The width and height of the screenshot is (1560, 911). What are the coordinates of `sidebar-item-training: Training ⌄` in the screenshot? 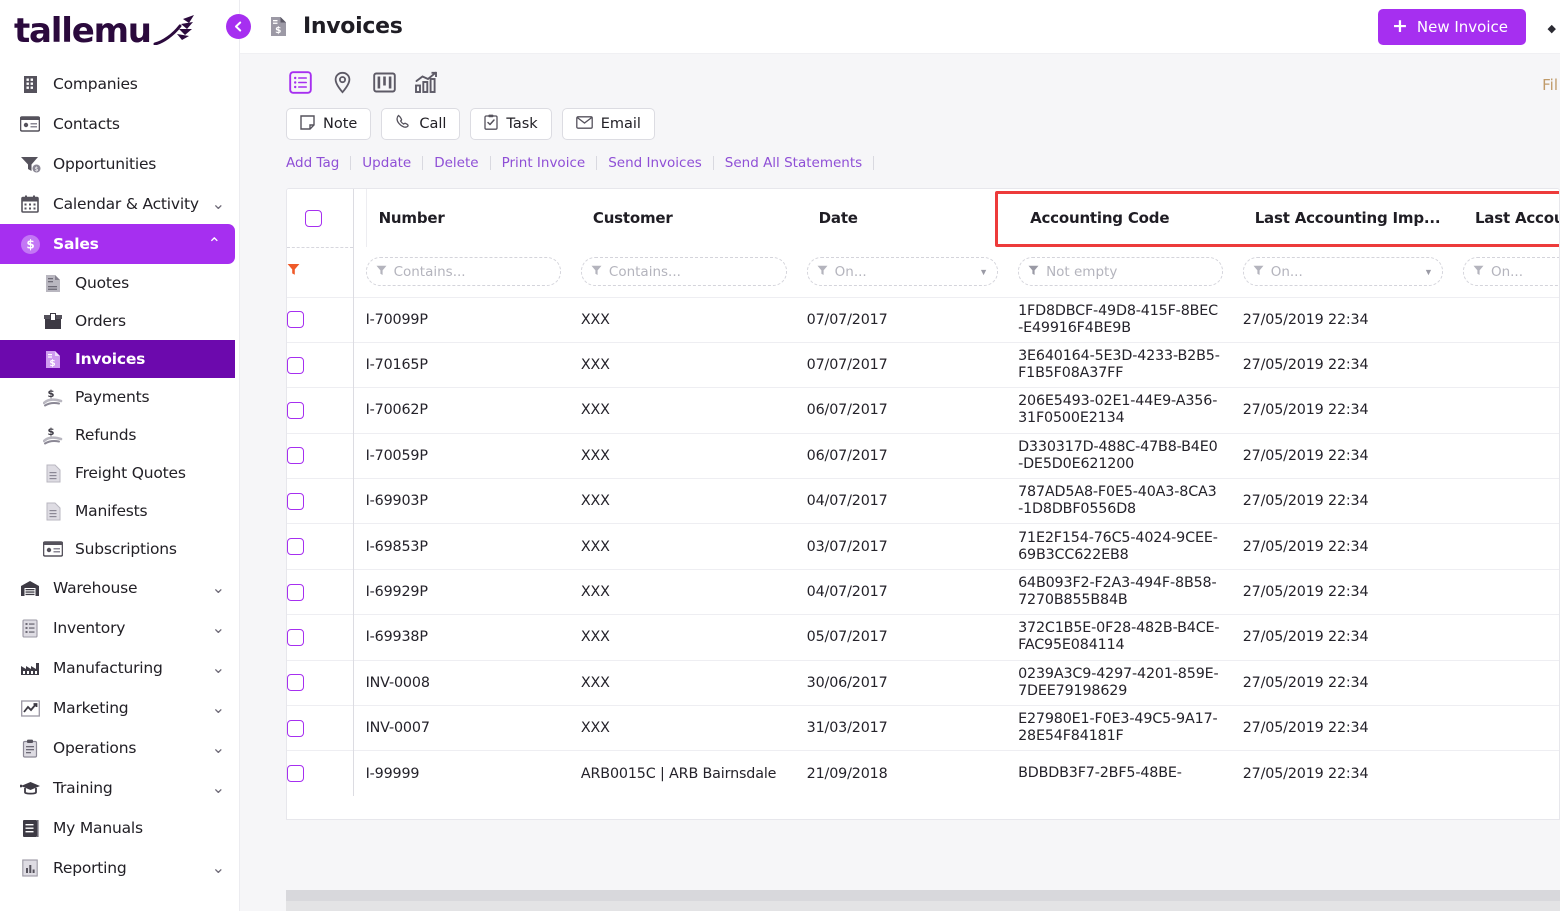 It's located at (119, 788).